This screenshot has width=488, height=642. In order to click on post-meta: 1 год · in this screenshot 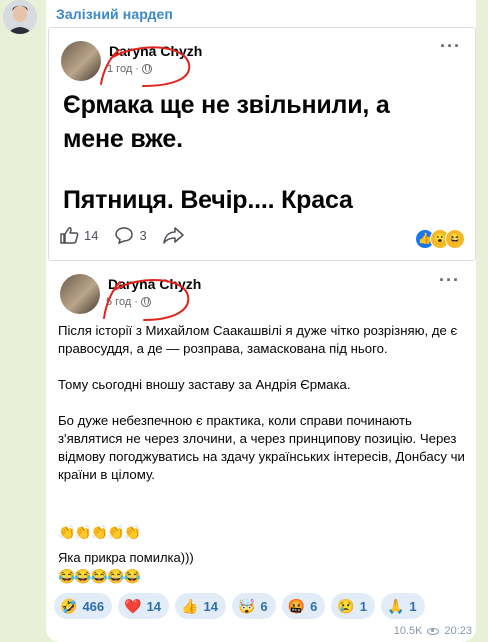, I will do `click(129, 69)`.